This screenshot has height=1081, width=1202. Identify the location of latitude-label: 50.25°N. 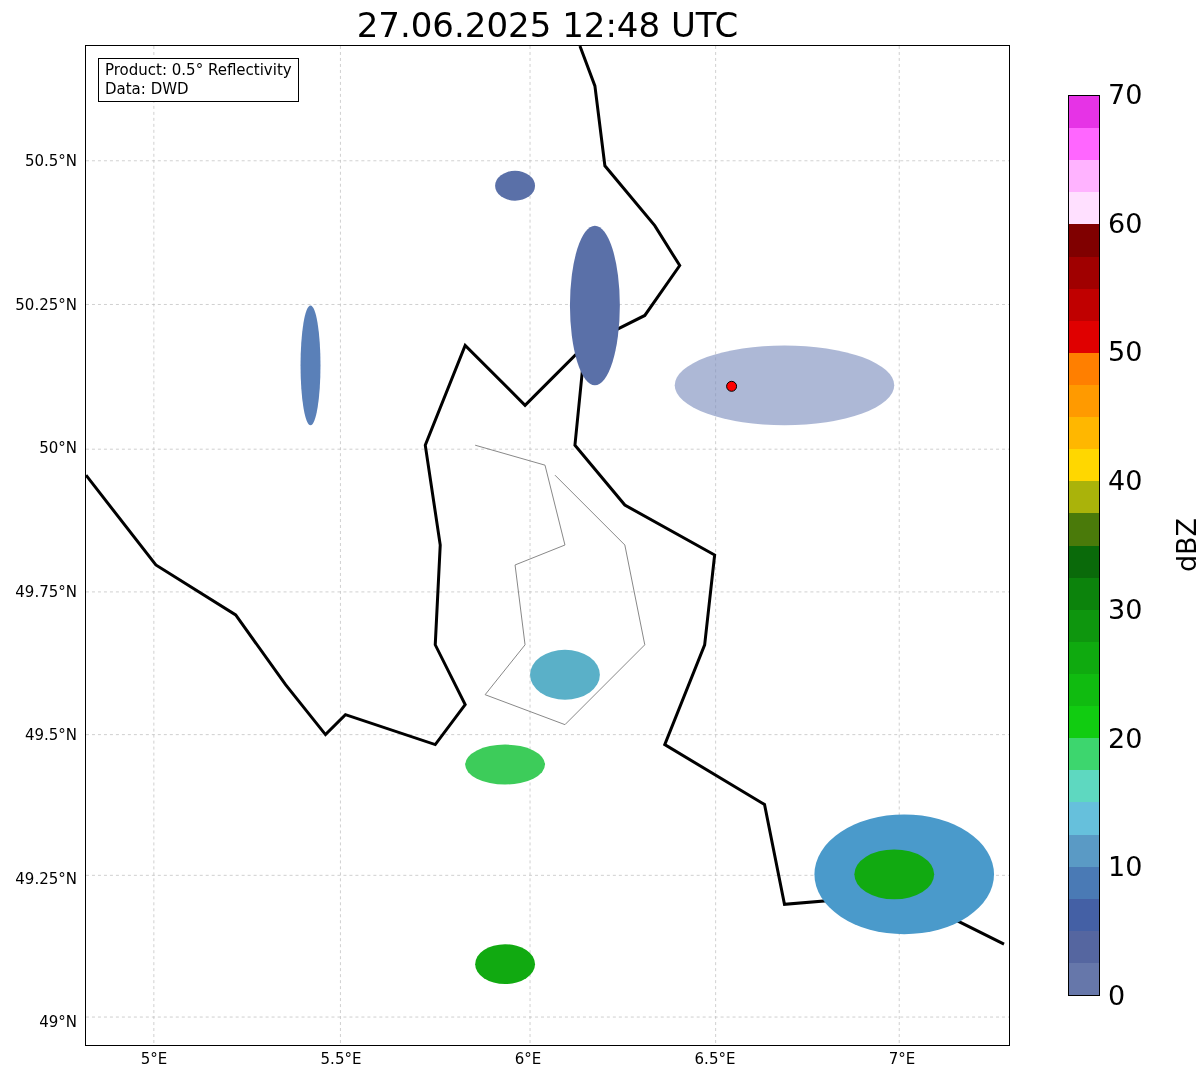
(46, 304).